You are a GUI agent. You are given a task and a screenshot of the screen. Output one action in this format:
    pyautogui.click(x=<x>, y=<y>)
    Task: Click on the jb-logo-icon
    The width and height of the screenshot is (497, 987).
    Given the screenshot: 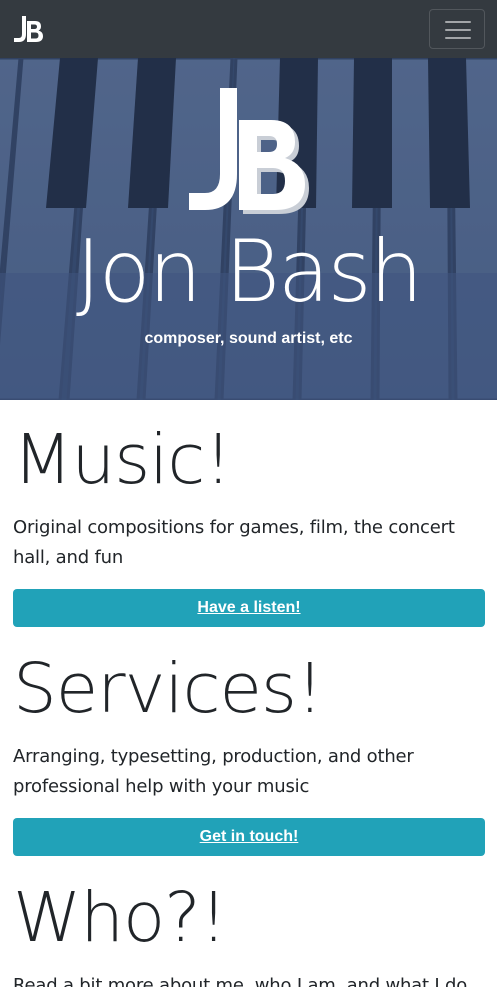 What is the action you would take?
    pyautogui.click(x=28, y=29)
    